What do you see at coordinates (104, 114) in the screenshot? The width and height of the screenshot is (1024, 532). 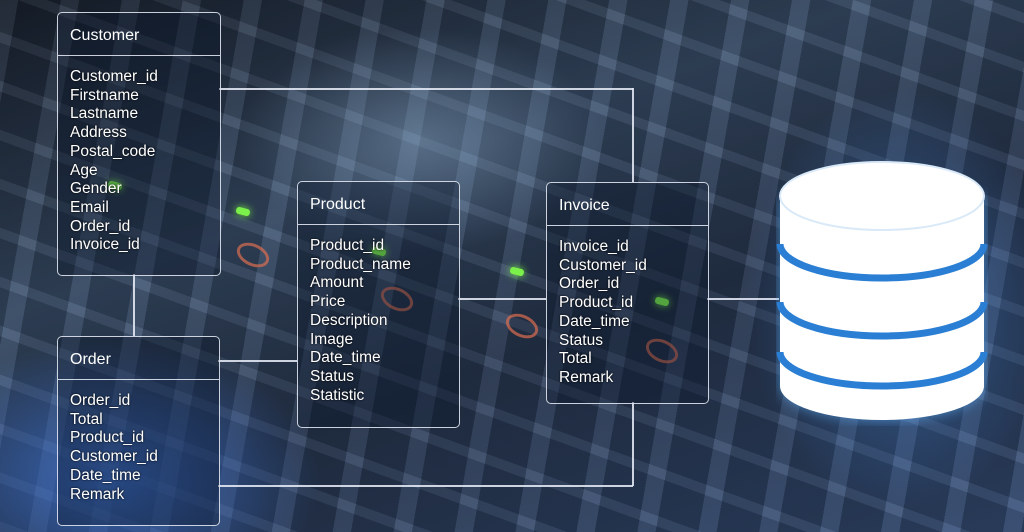 I see `field: Lastname` at bounding box center [104, 114].